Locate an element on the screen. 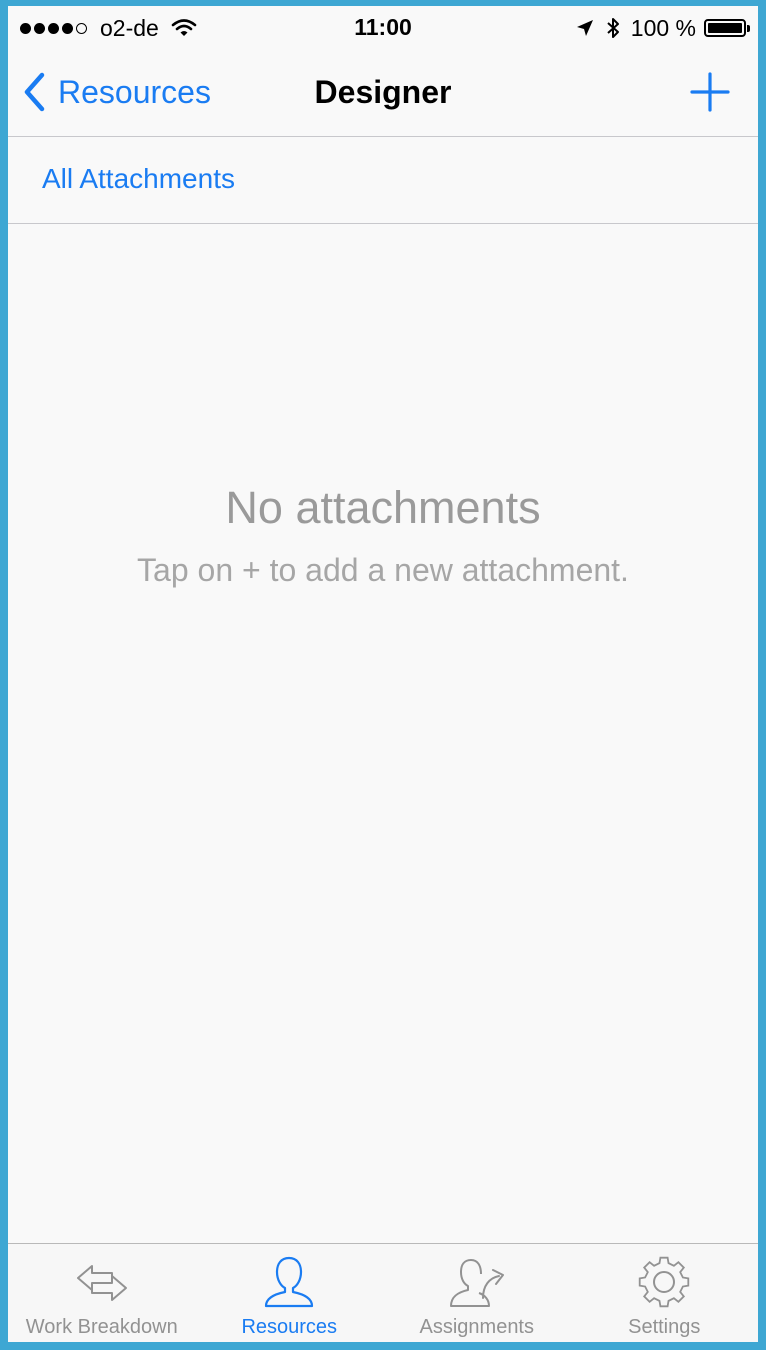 This screenshot has width=766, height=1350. tab-assignments: Assignments is located at coordinates (477, 1293).